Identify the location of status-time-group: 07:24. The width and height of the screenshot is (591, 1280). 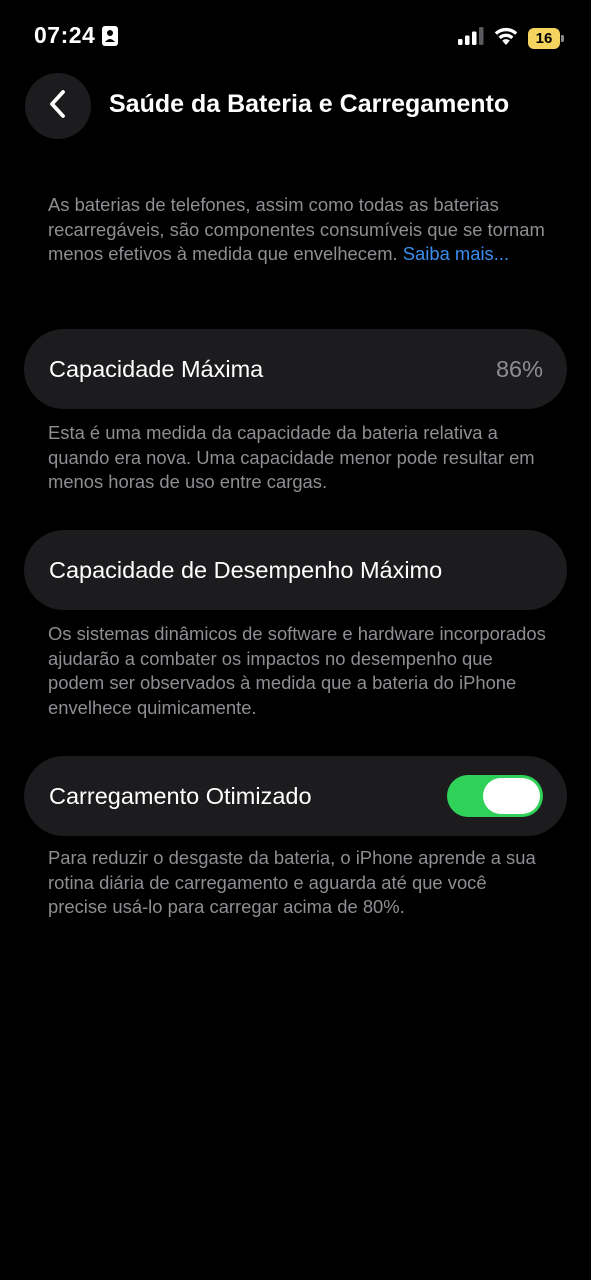
(76, 35).